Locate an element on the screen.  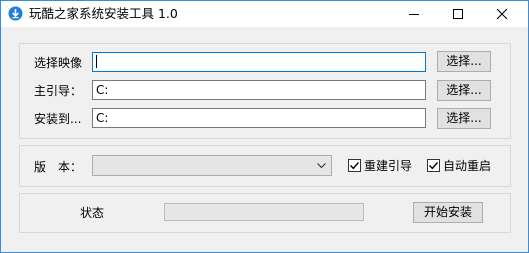
rebuild-boot-checkbox is located at coordinates (354, 165).